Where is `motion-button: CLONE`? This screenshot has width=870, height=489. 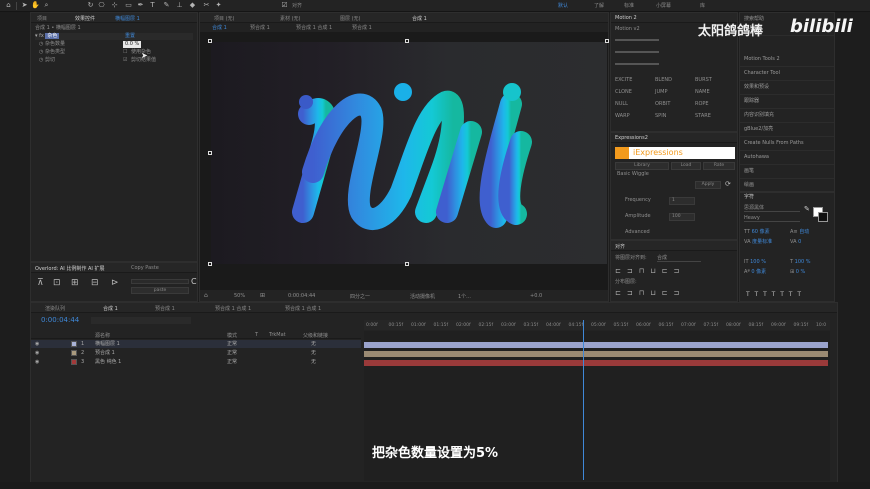
motion-button: CLONE is located at coordinates (623, 92).